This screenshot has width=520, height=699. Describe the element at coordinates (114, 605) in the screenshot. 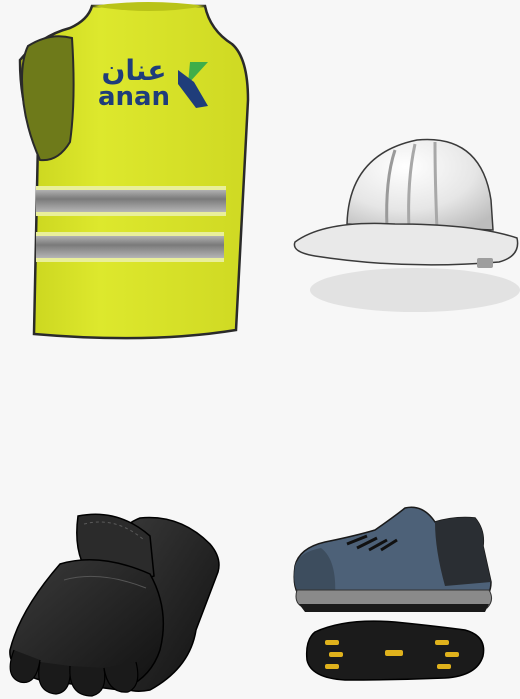

I see `gloves-icon` at that location.